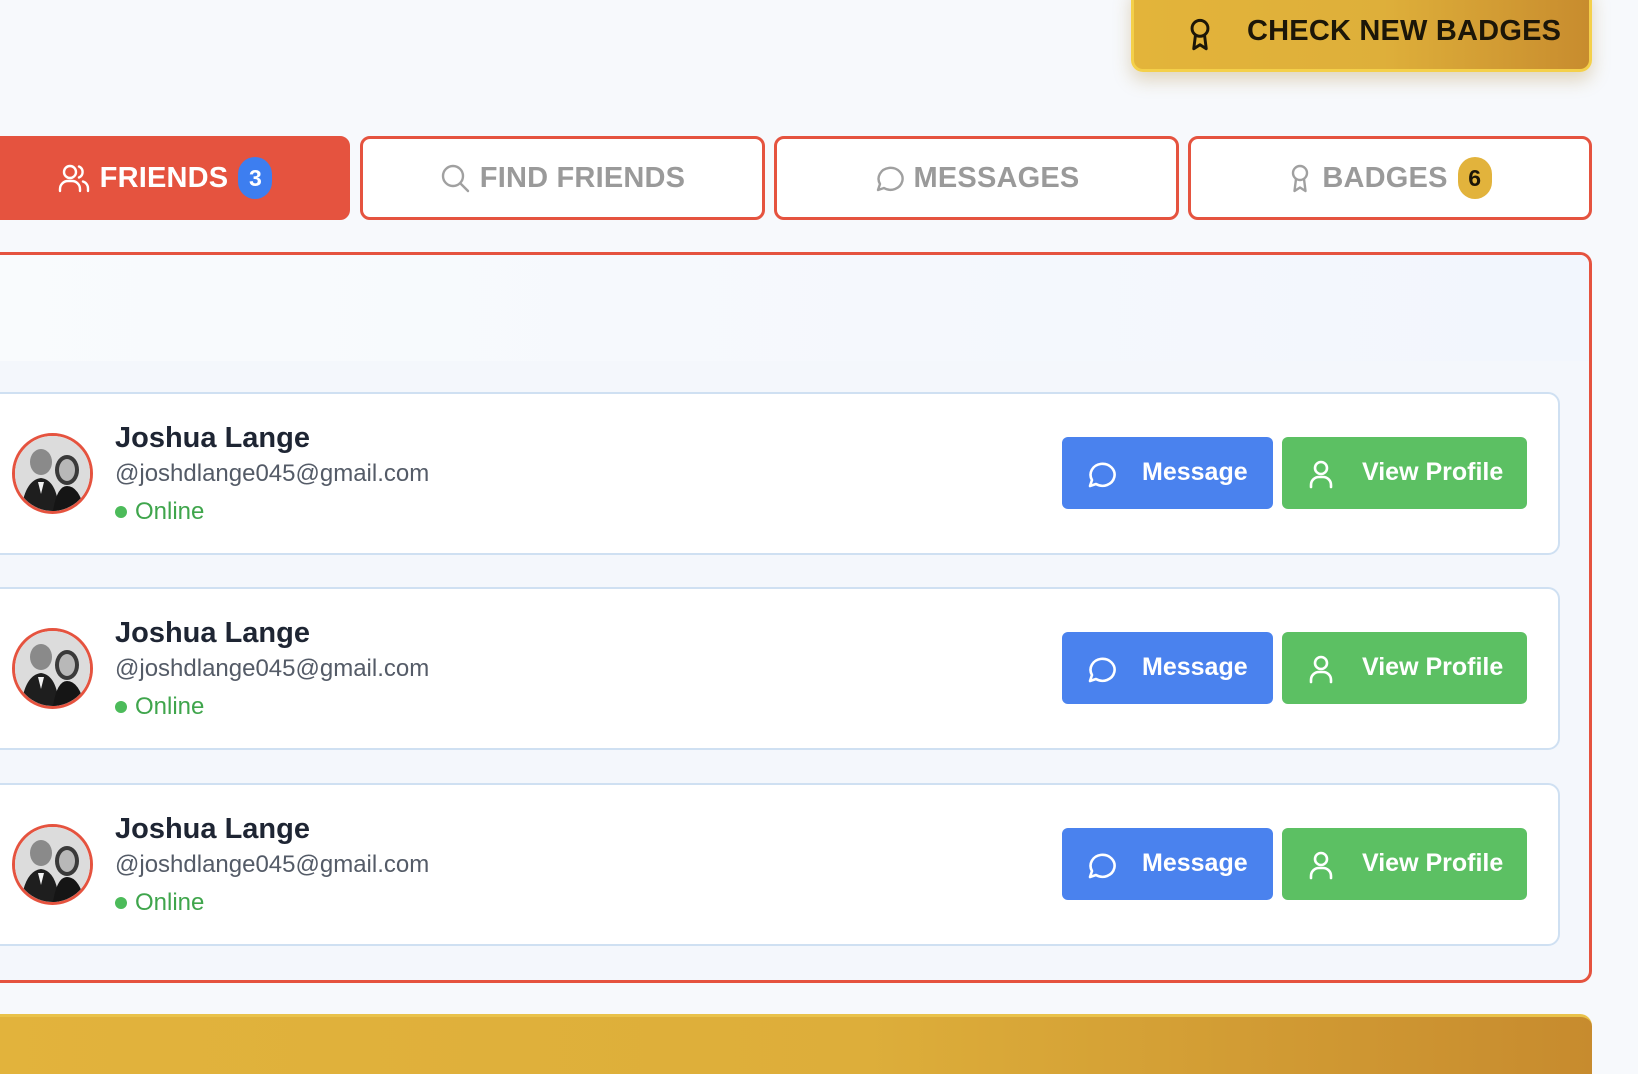  I want to click on friends-count-badge: 3, so click(255, 178).